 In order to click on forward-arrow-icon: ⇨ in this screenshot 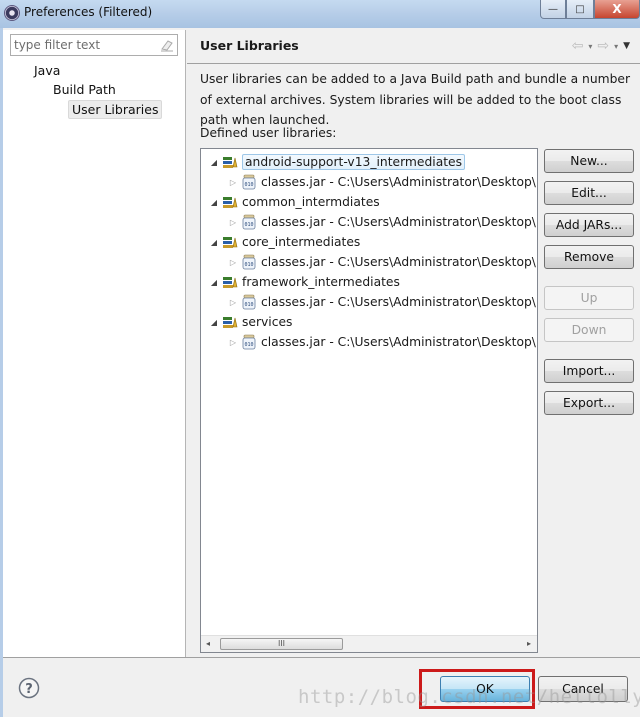, I will do `click(603, 46)`.